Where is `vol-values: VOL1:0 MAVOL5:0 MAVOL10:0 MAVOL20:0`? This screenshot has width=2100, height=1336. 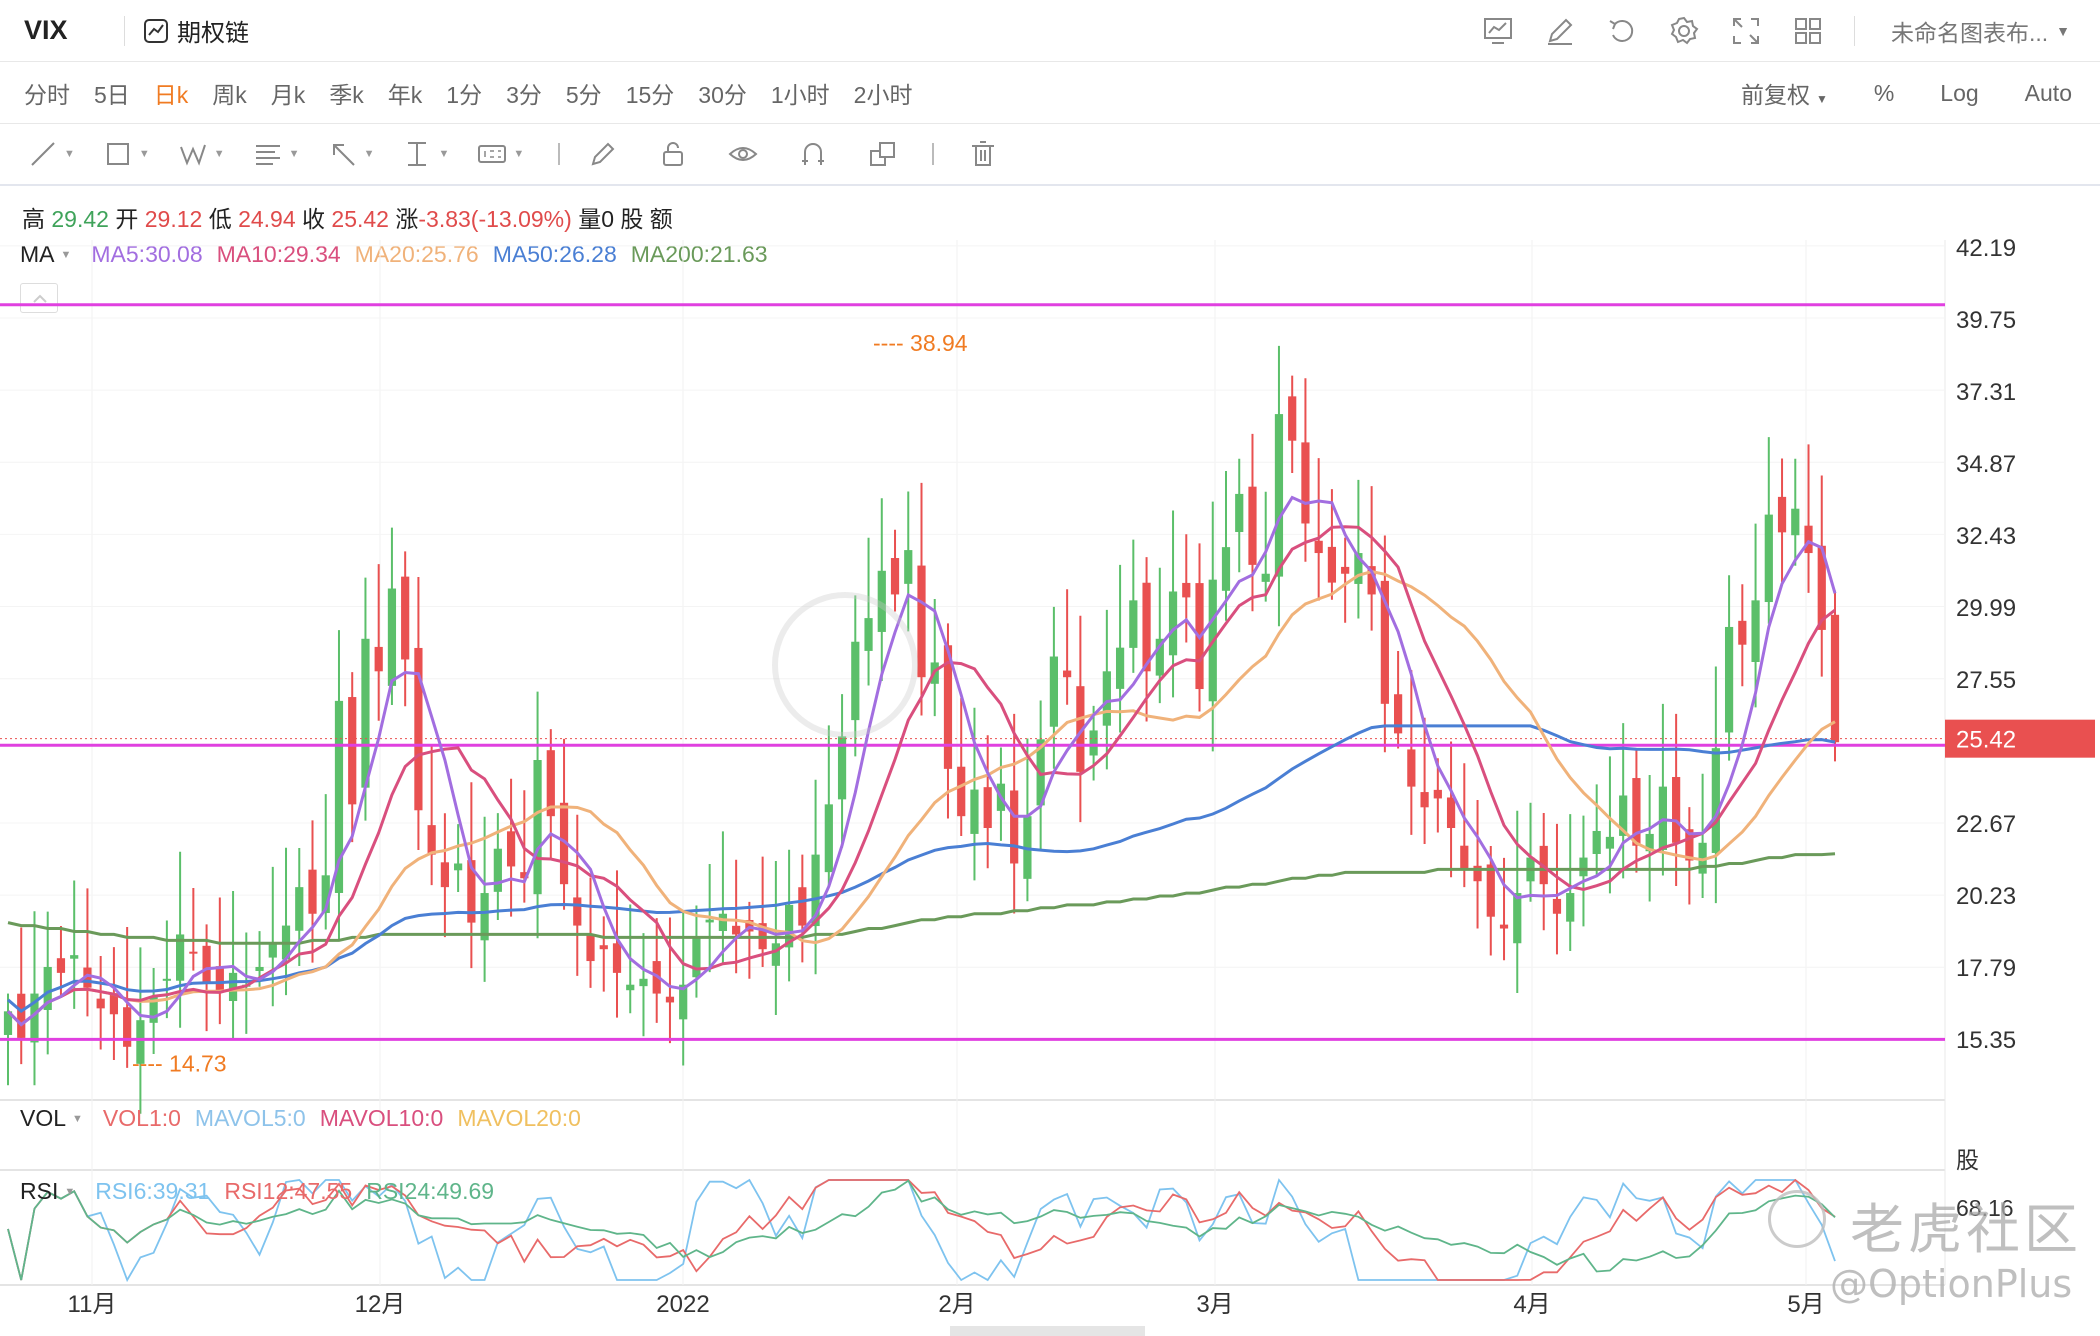 vol-values: VOL1:0 MAVOL5:0 MAVOL10:0 MAVOL20:0 is located at coordinates (349, 1118).